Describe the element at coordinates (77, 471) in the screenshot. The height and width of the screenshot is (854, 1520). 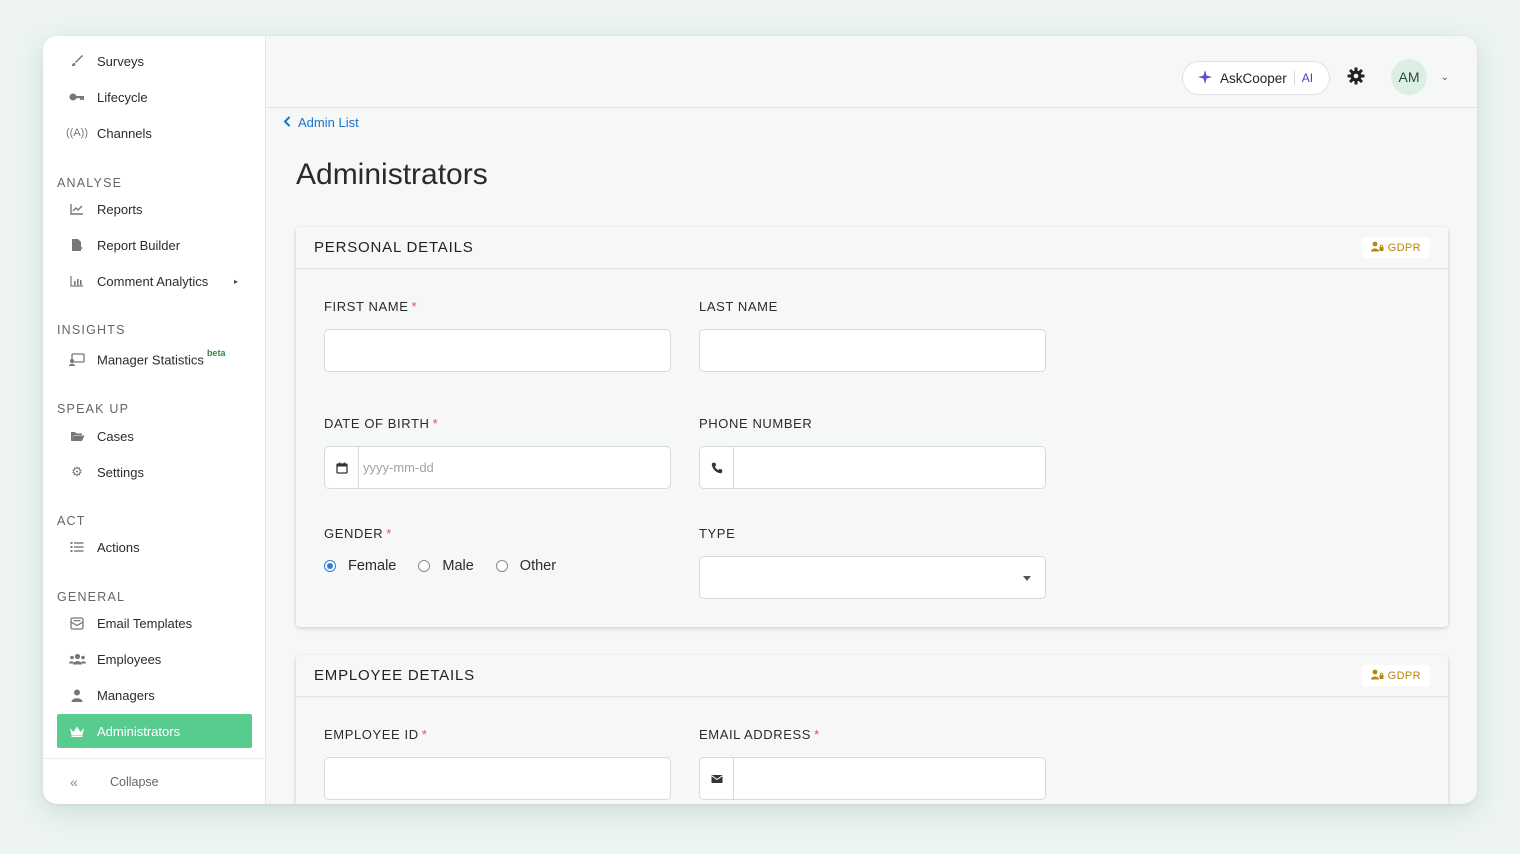
I see `gear-icon: ⚙` at that location.